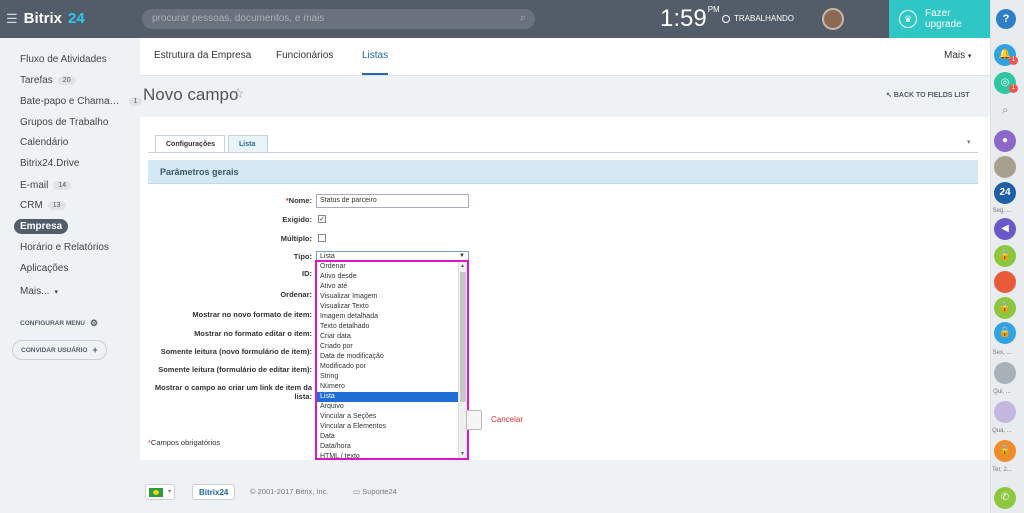 The width and height of the screenshot is (1024, 513). What do you see at coordinates (296, 238) in the screenshot?
I see `multiplo-label: Múltiplo:` at bounding box center [296, 238].